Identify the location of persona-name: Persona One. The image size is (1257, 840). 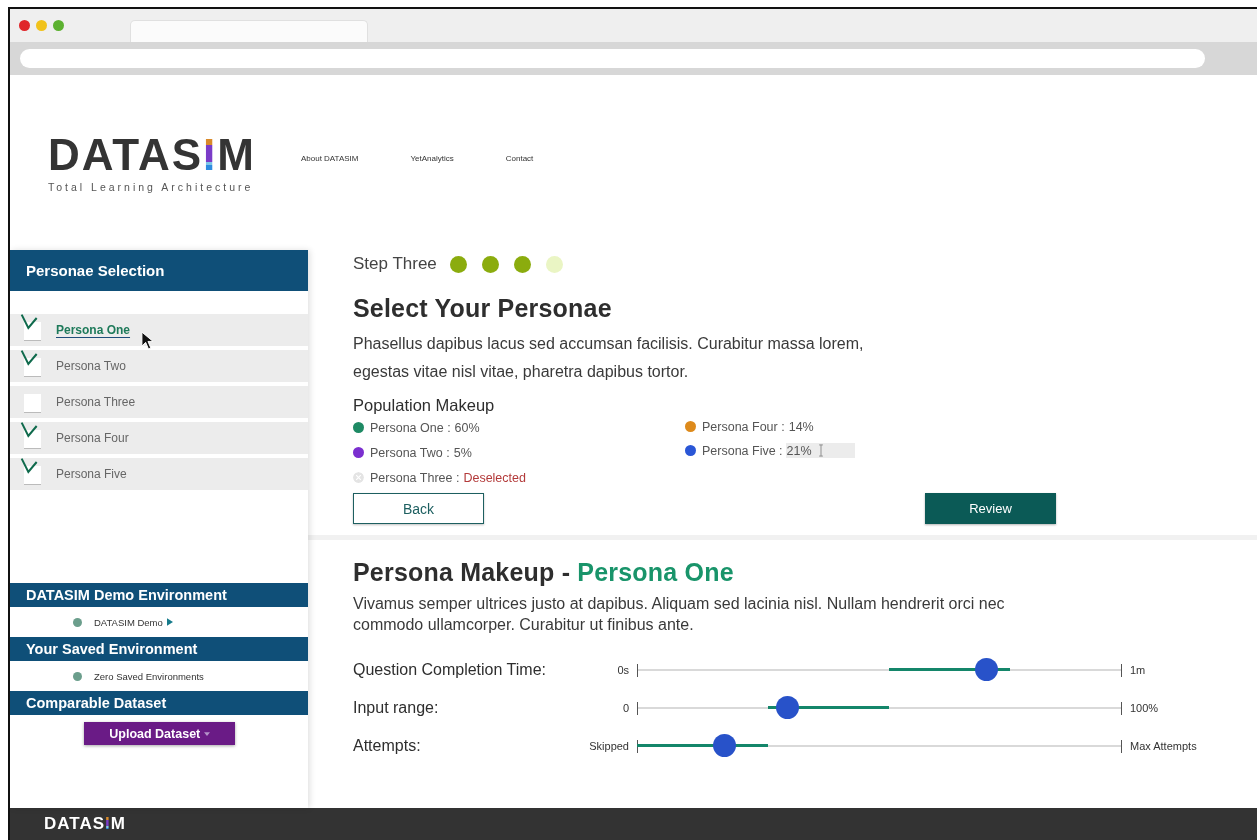
(655, 572).